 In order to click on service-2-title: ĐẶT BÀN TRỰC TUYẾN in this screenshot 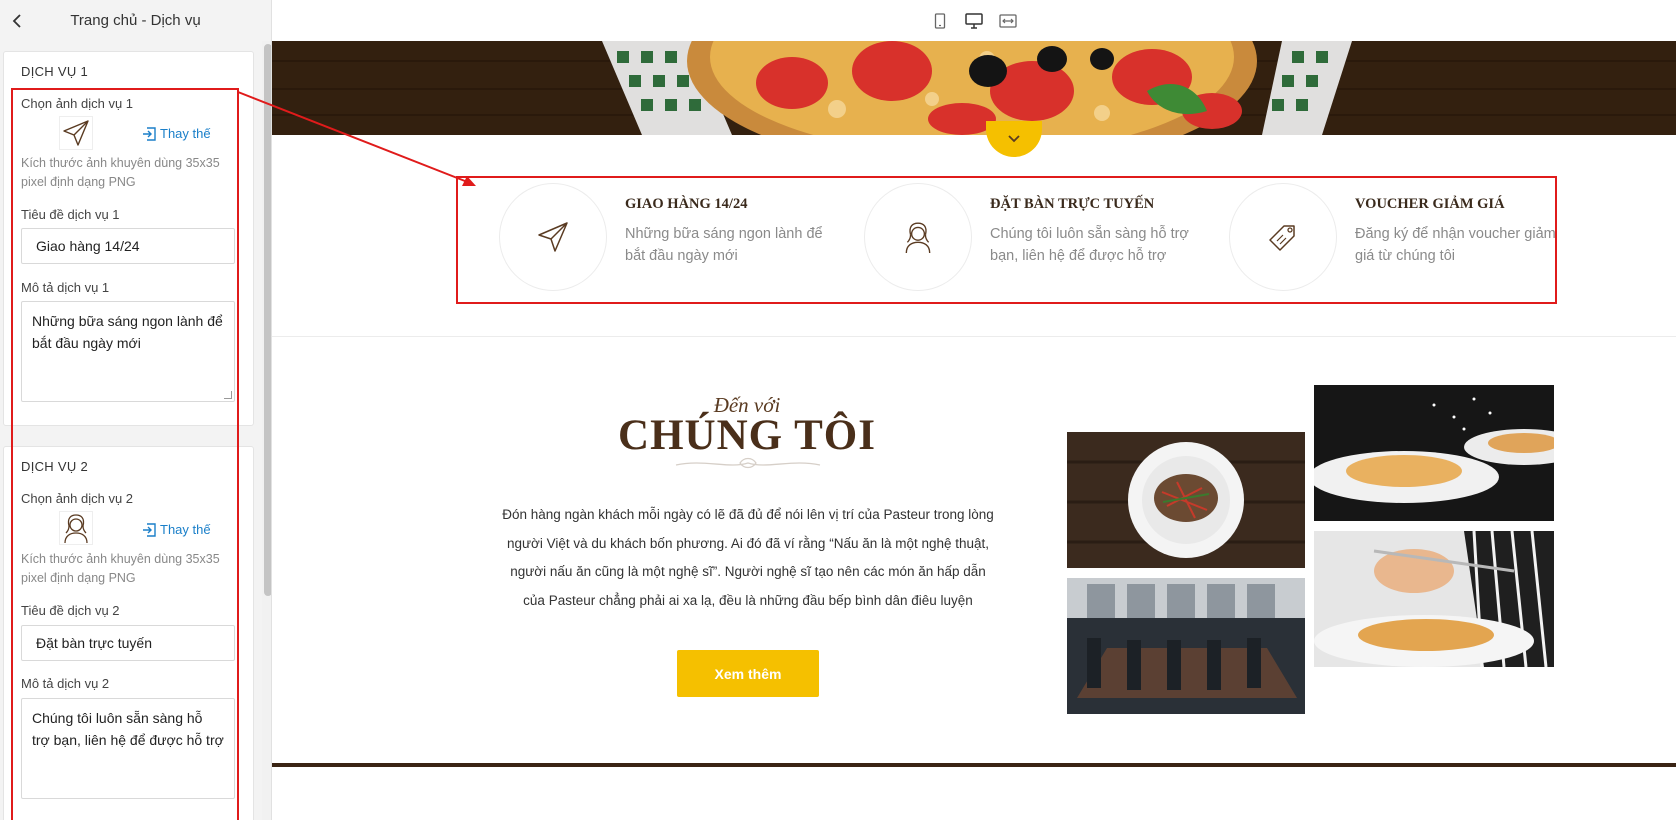, I will do `click(1072, 204)`.